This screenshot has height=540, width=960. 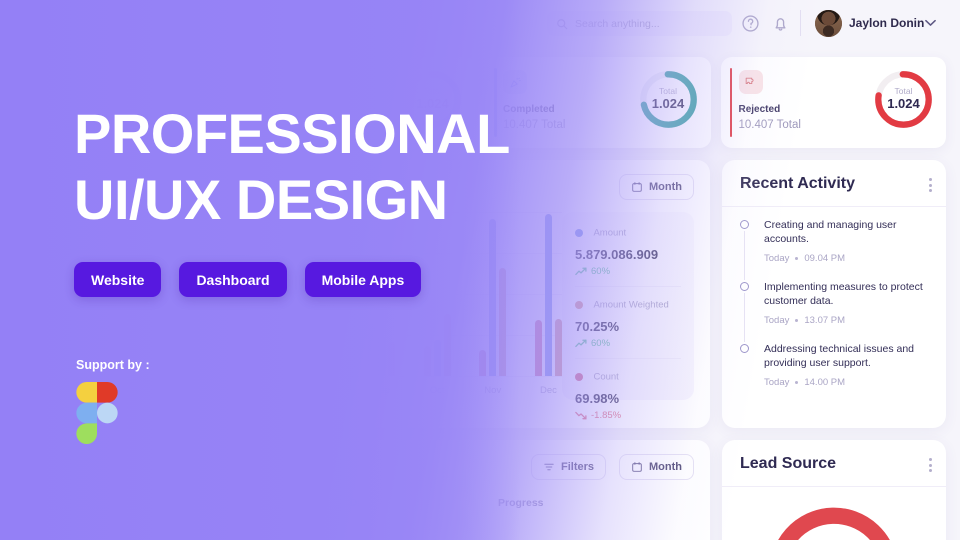 I want to click on support-by-label: Support by :, so click(x=113, y=365).